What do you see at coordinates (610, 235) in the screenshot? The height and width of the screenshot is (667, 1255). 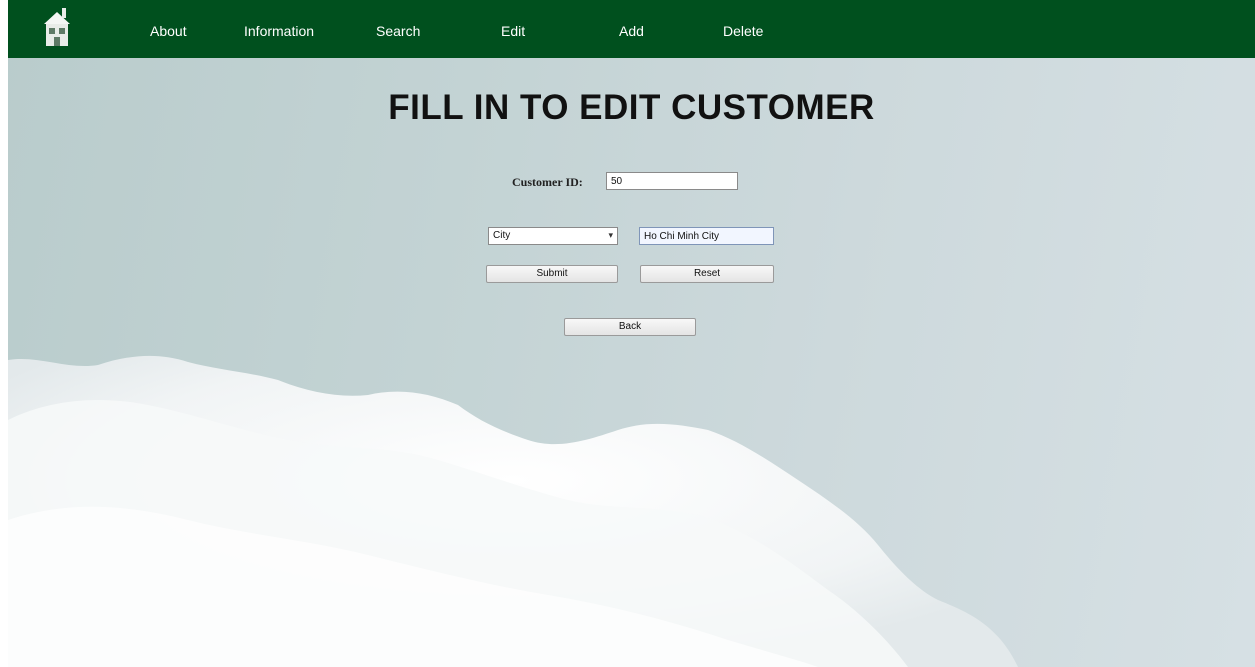 I see `chevron-down-icon: ▾` at bounding box center [610, 235].